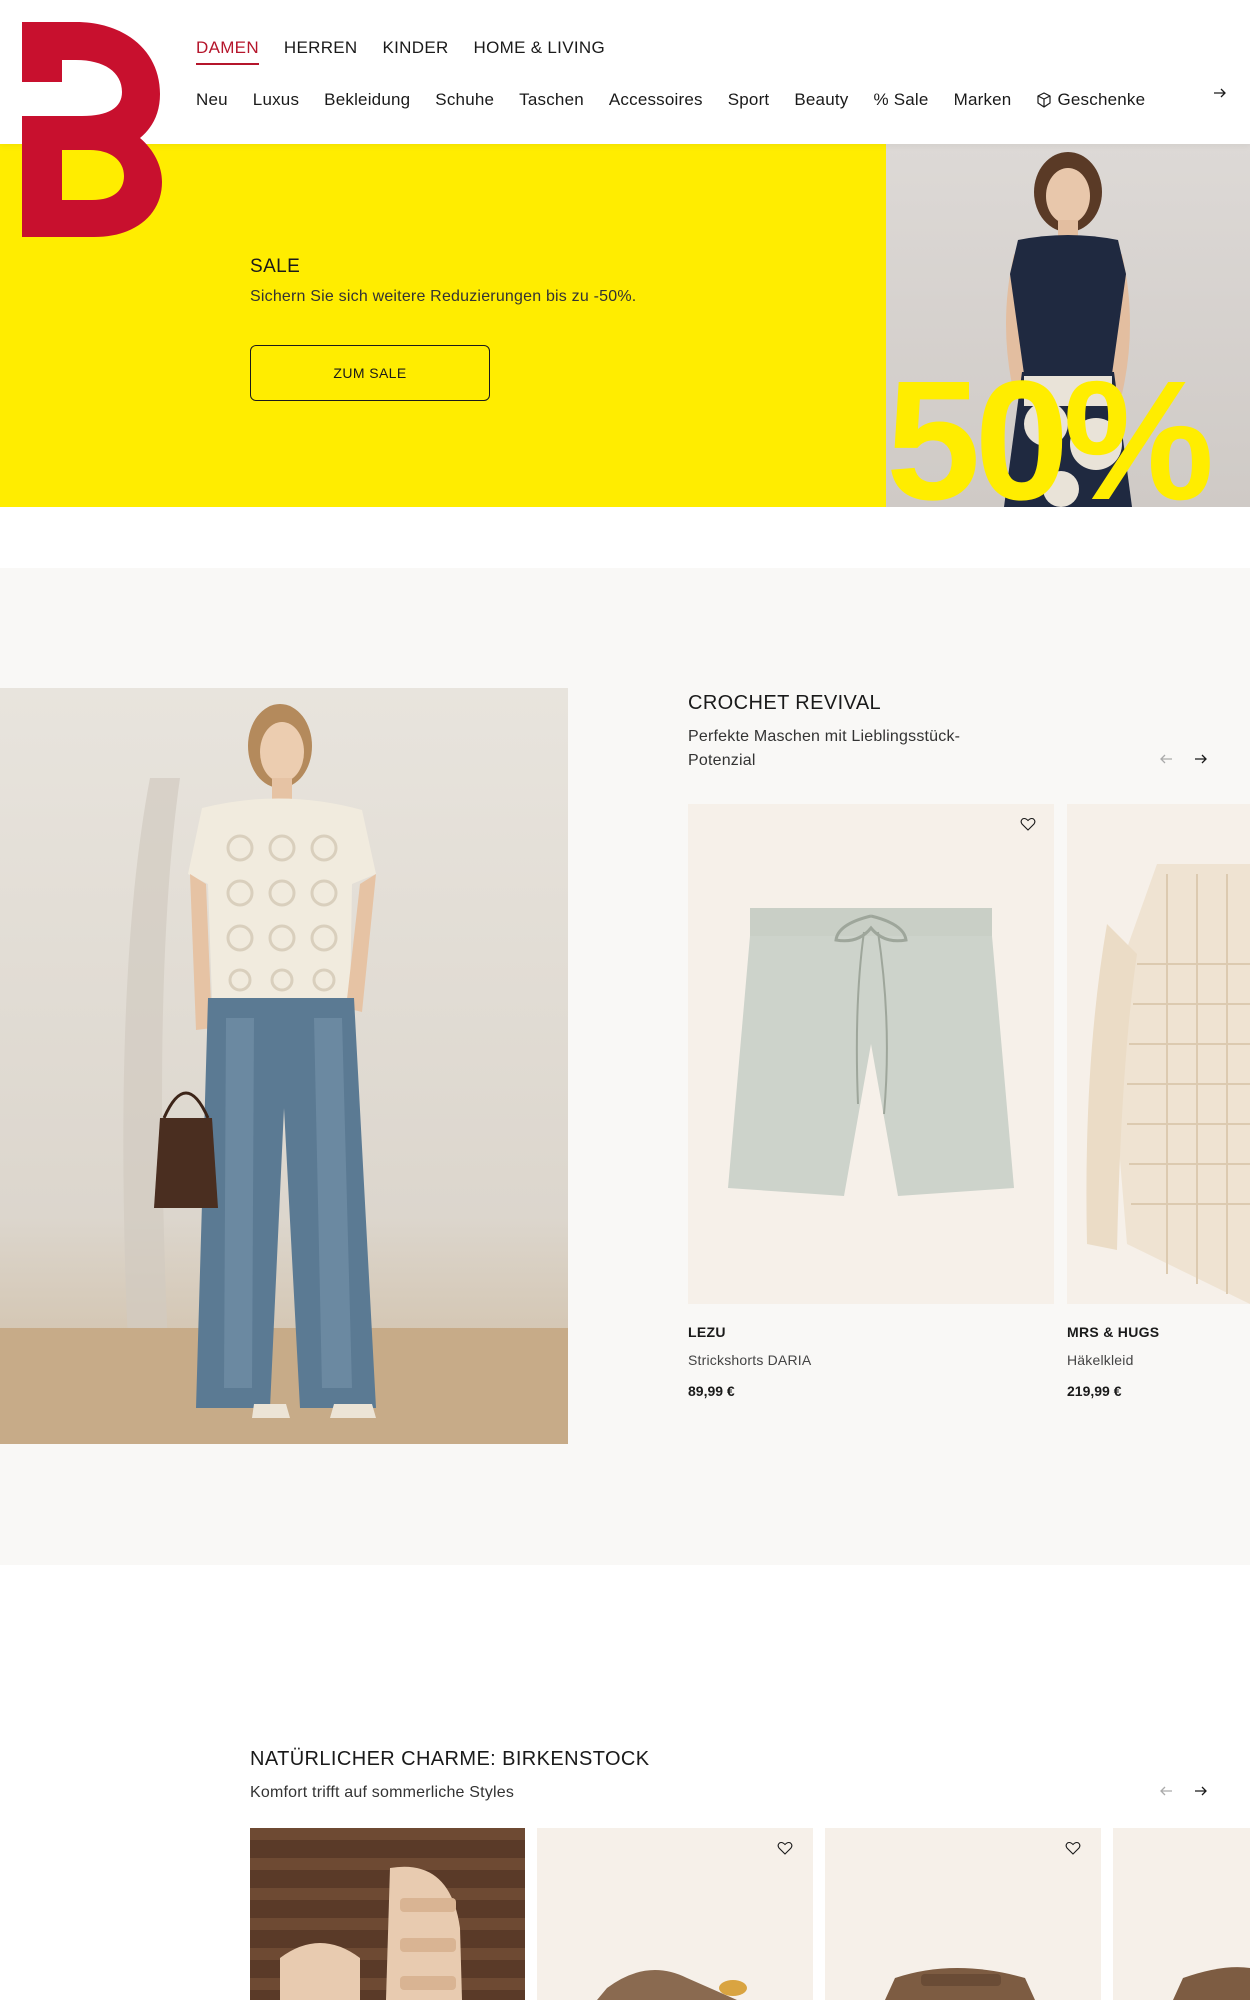 The image size is (1250, 2000). I want to click on crochet-dress-image, so click(1168, 1084).